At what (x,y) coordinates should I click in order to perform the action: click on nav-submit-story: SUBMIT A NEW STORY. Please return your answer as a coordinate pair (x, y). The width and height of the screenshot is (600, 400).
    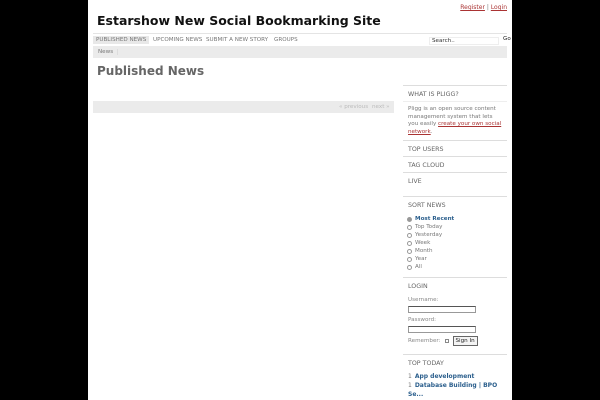
    Looking at the image, I should click on (237, 40).